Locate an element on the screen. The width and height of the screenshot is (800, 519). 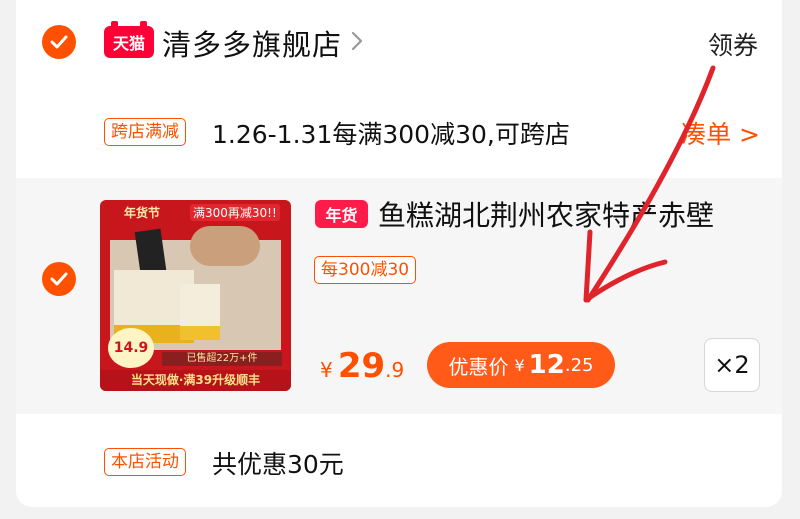
new-year-goods-tag: 年货 is located at coordinates (341, 214).